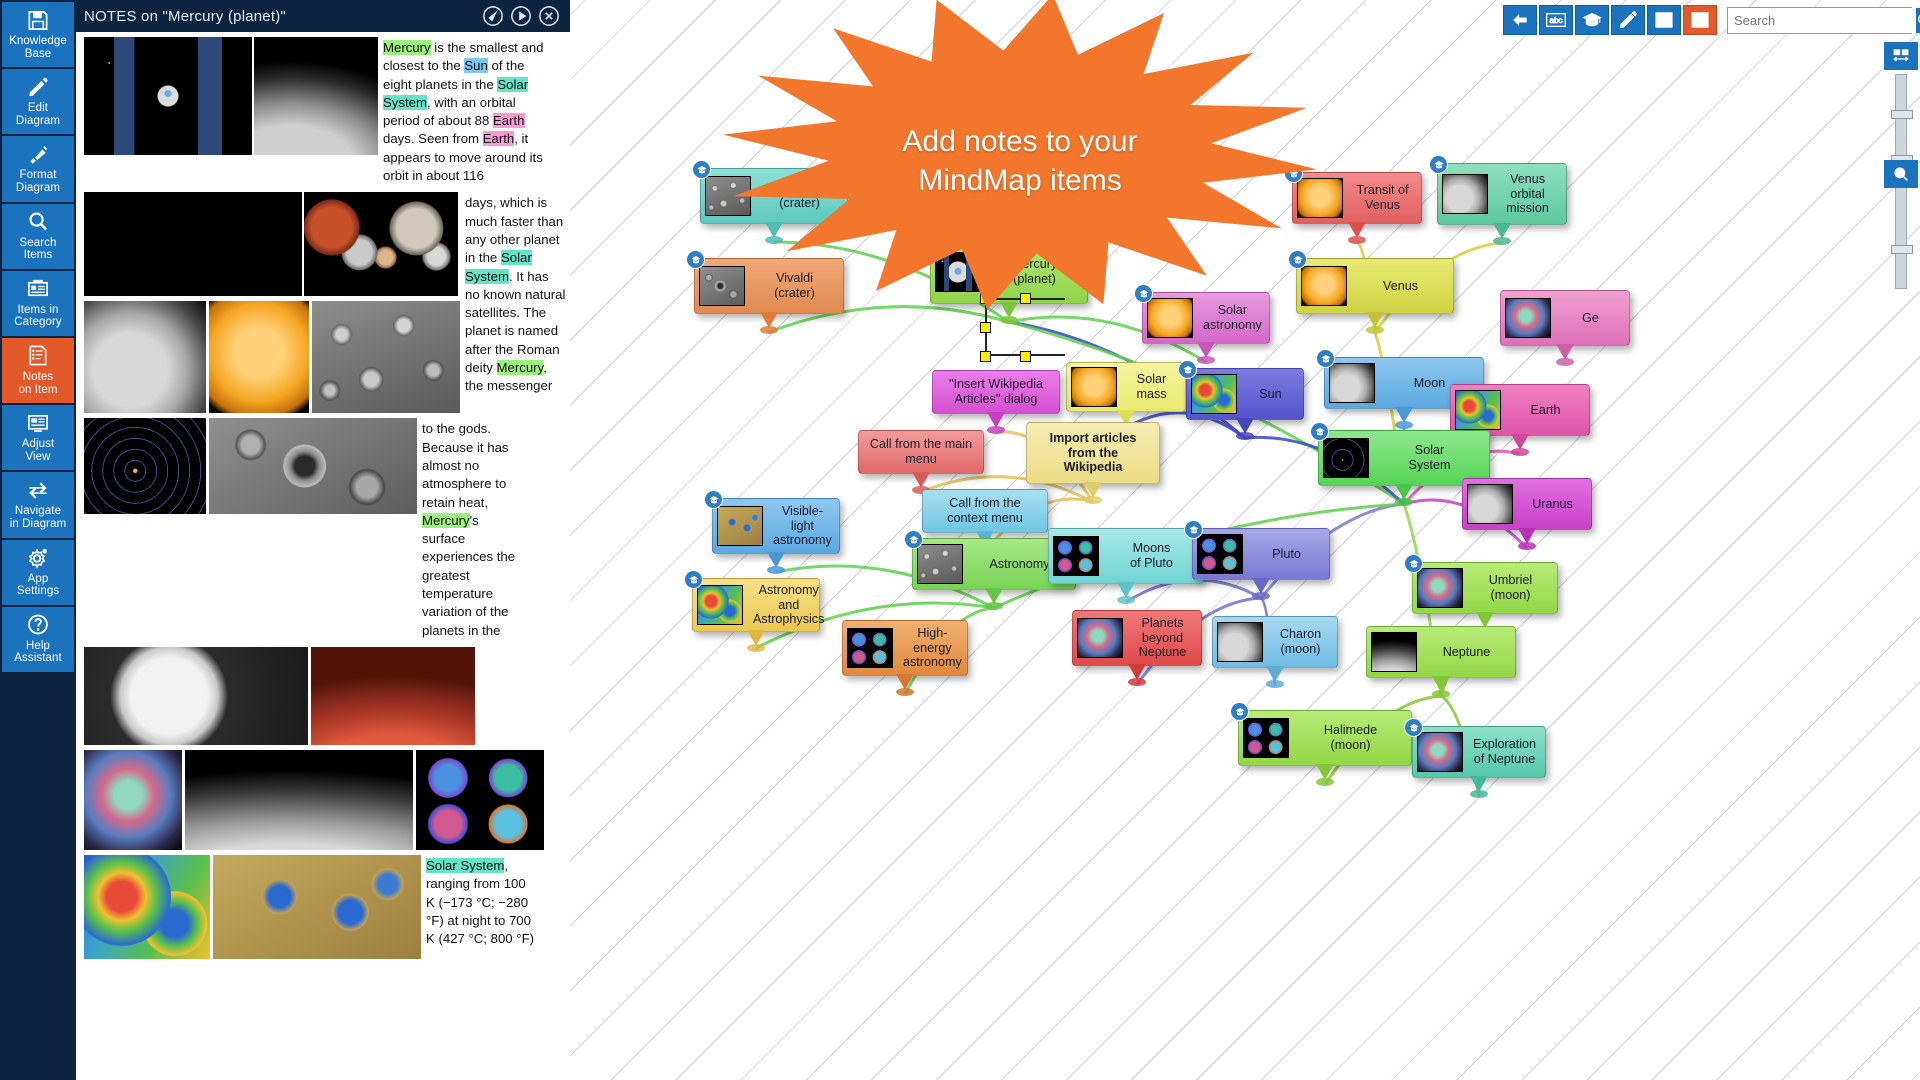  What do you see at coordinates (1498, 200) in the screenshot?
I see `mindmap-node-venus-orbiter: Venus orbital mission` at bounding box center [1498, 200].